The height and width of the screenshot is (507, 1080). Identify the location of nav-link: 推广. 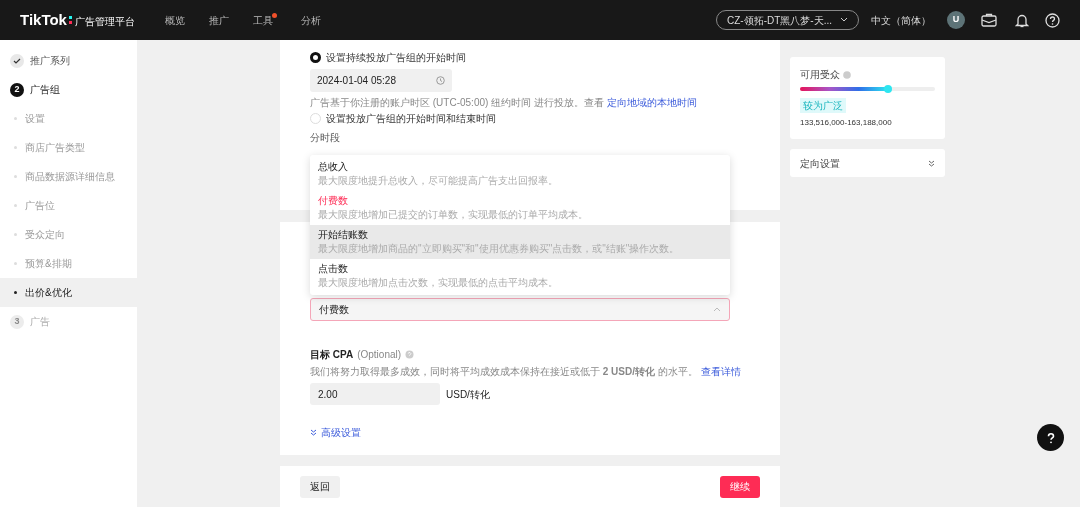
(218, 20).